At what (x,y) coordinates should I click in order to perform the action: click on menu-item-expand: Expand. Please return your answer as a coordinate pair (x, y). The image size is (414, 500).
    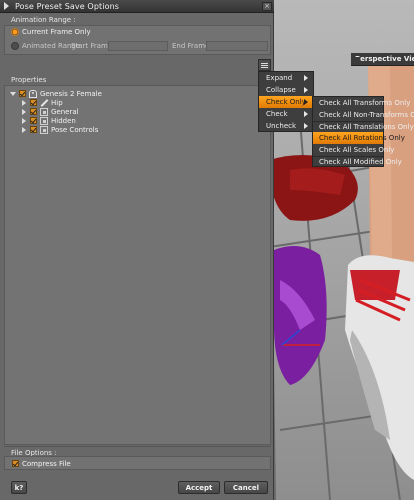
    Looking at the image, I should click on (286, 78).